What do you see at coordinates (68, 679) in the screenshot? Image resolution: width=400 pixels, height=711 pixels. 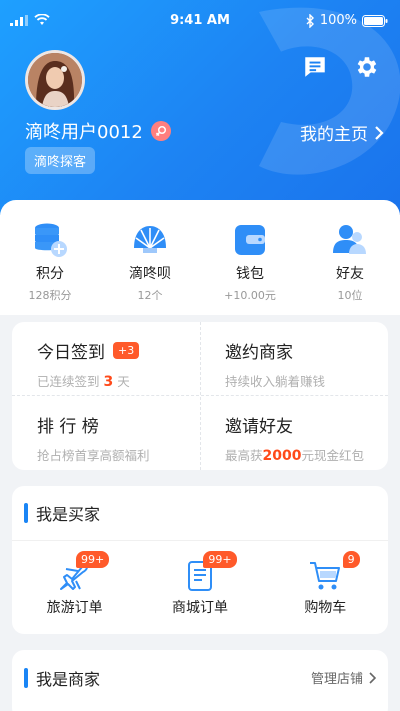 I see `merchant-section-title: 我是商家` at bounding box center [68, 679].